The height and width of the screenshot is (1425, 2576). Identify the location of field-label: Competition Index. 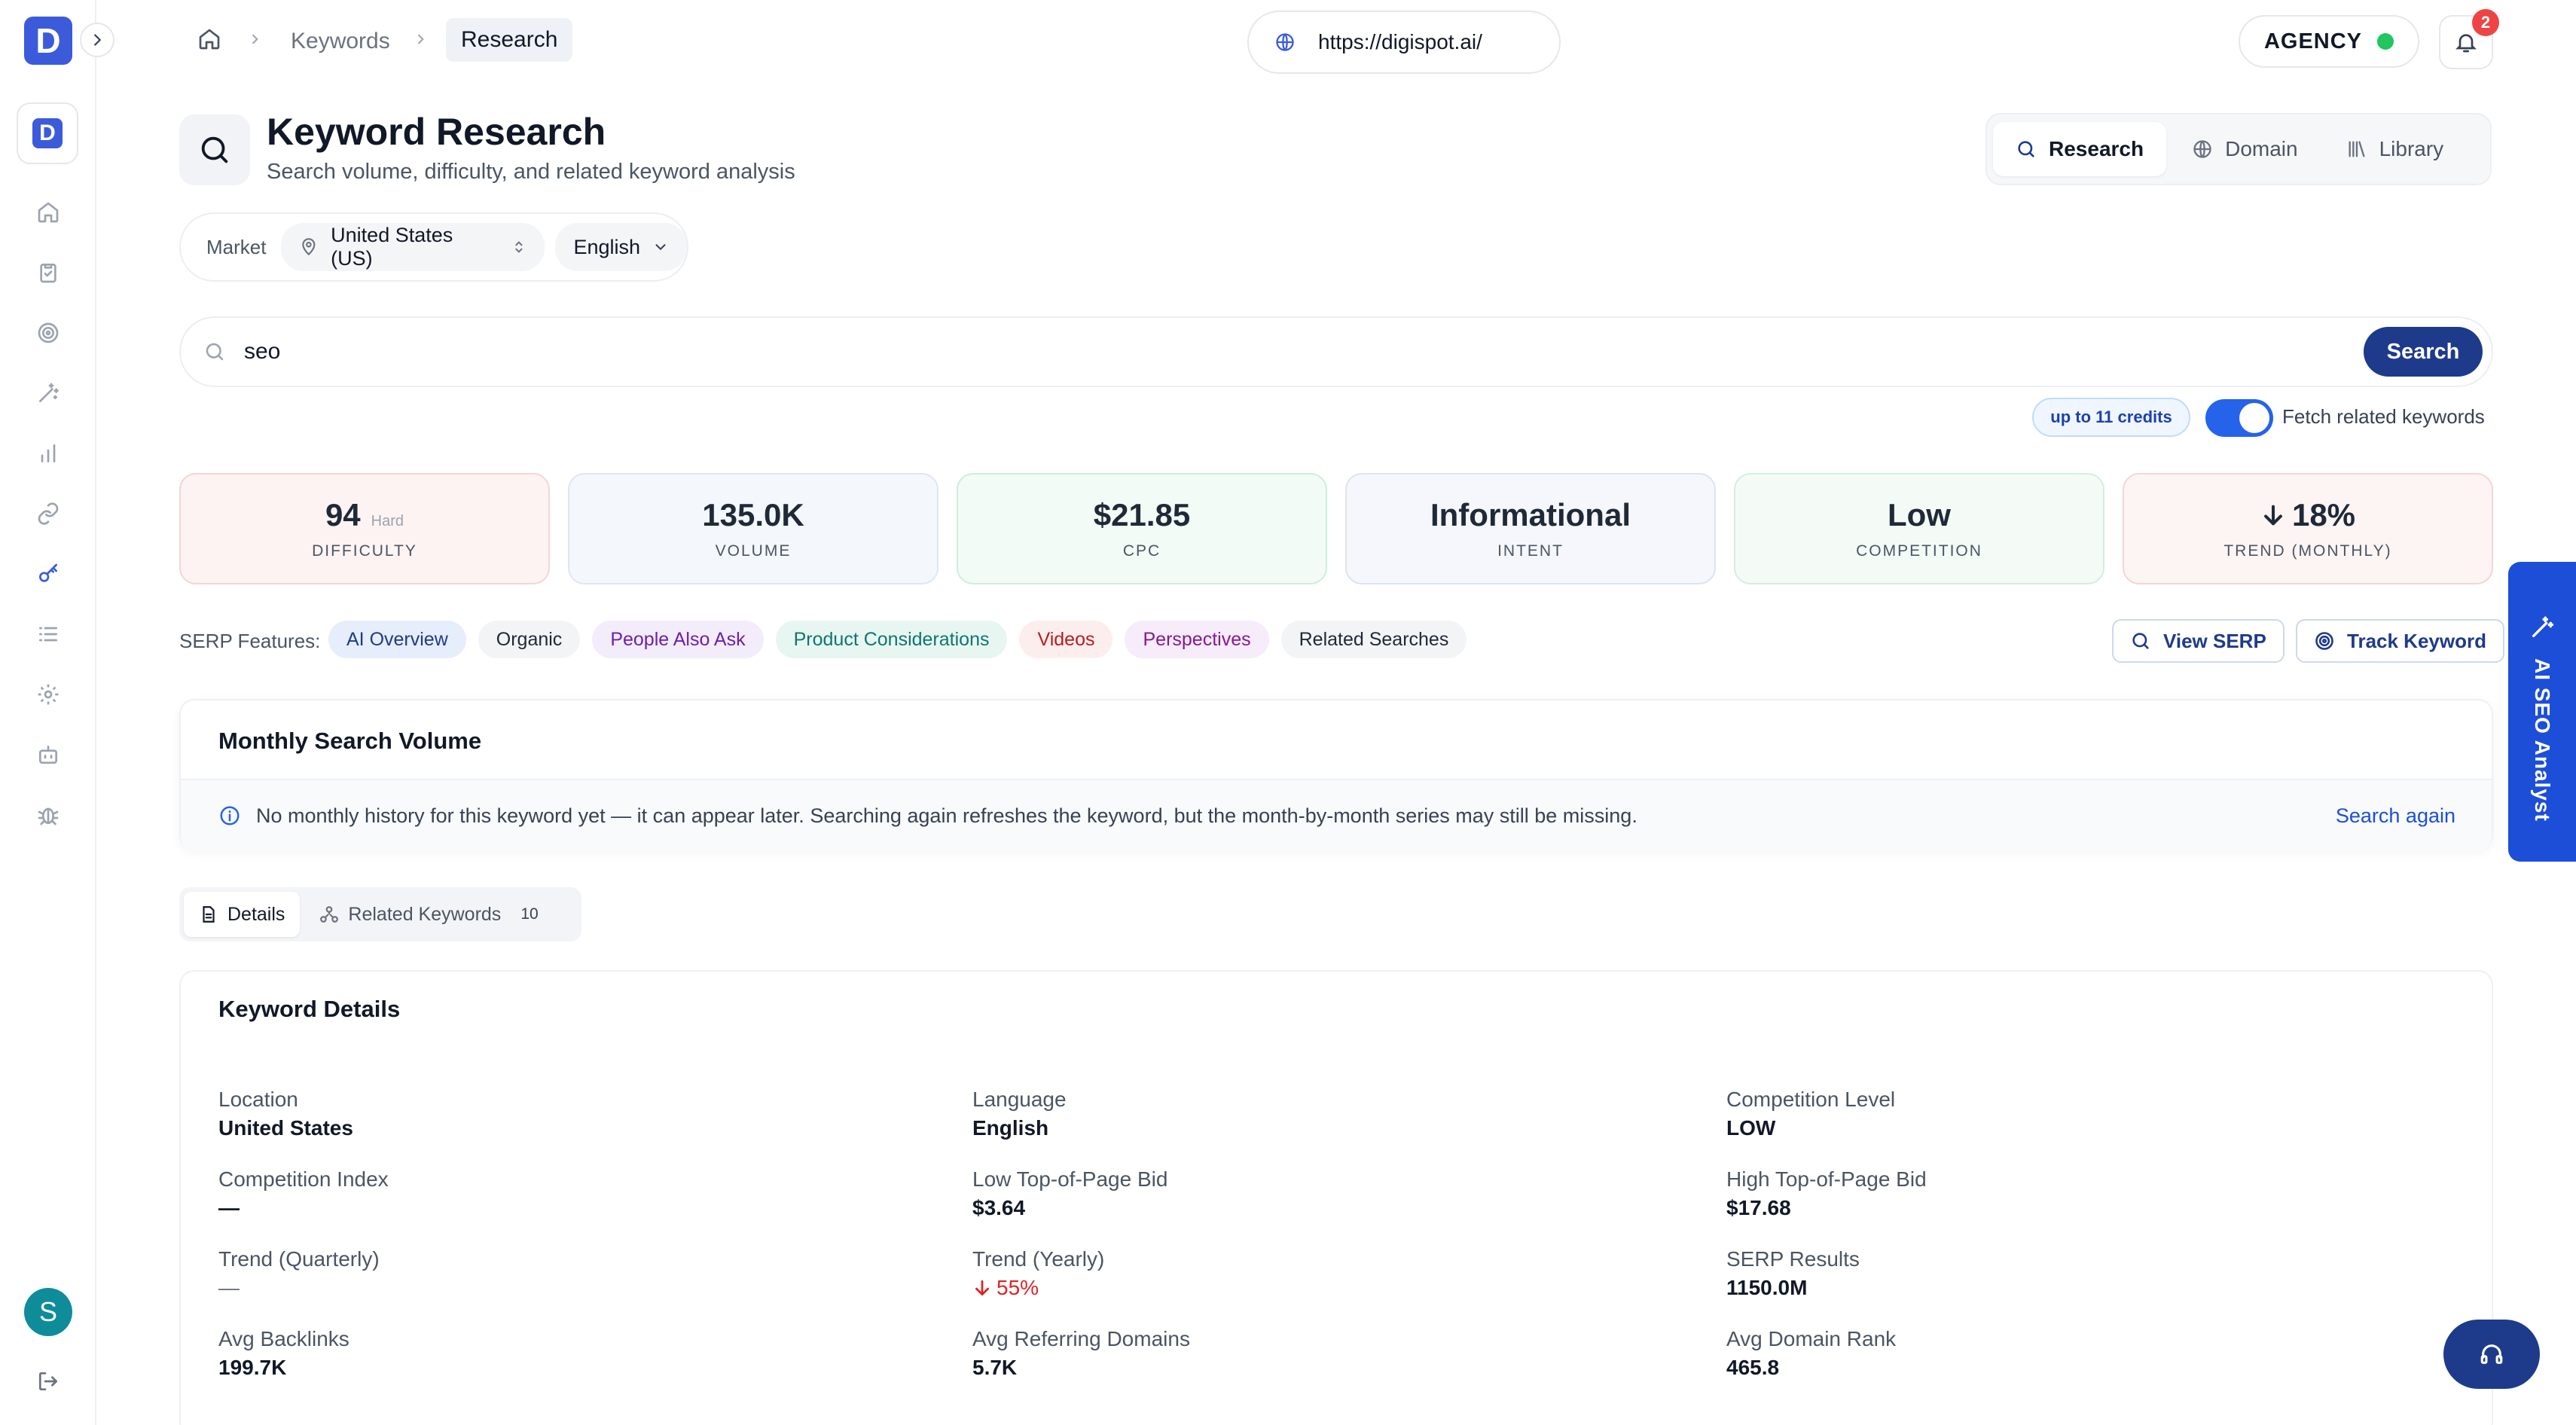
(304, 1179).